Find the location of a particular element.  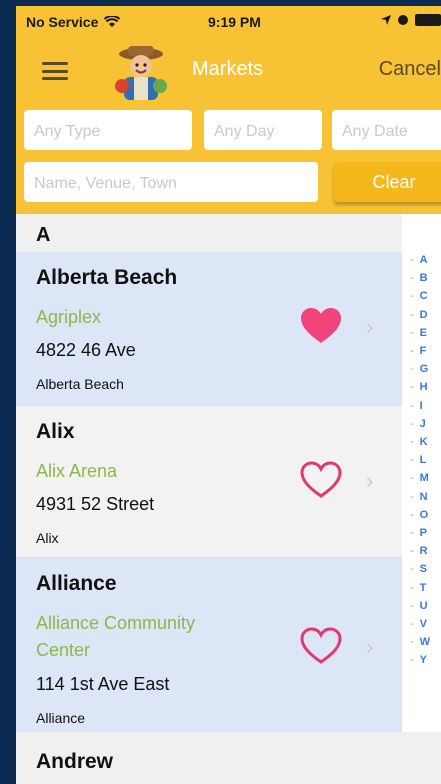

index-letter: -H is located at coordinates (419, 387).